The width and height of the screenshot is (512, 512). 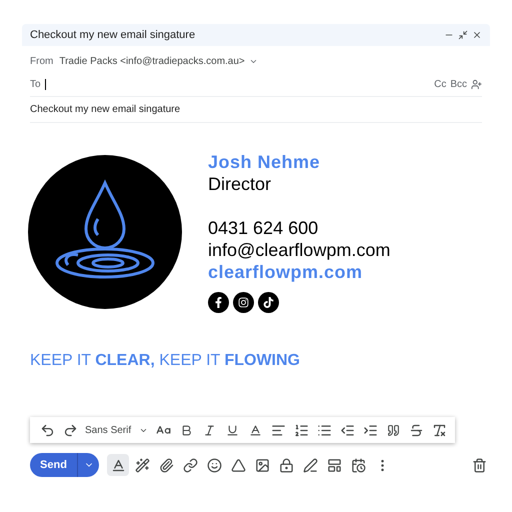 What do you see at coordinates (42, 61) in the screenshot?
I see `from-label: From` at bounding box center [42, 61].